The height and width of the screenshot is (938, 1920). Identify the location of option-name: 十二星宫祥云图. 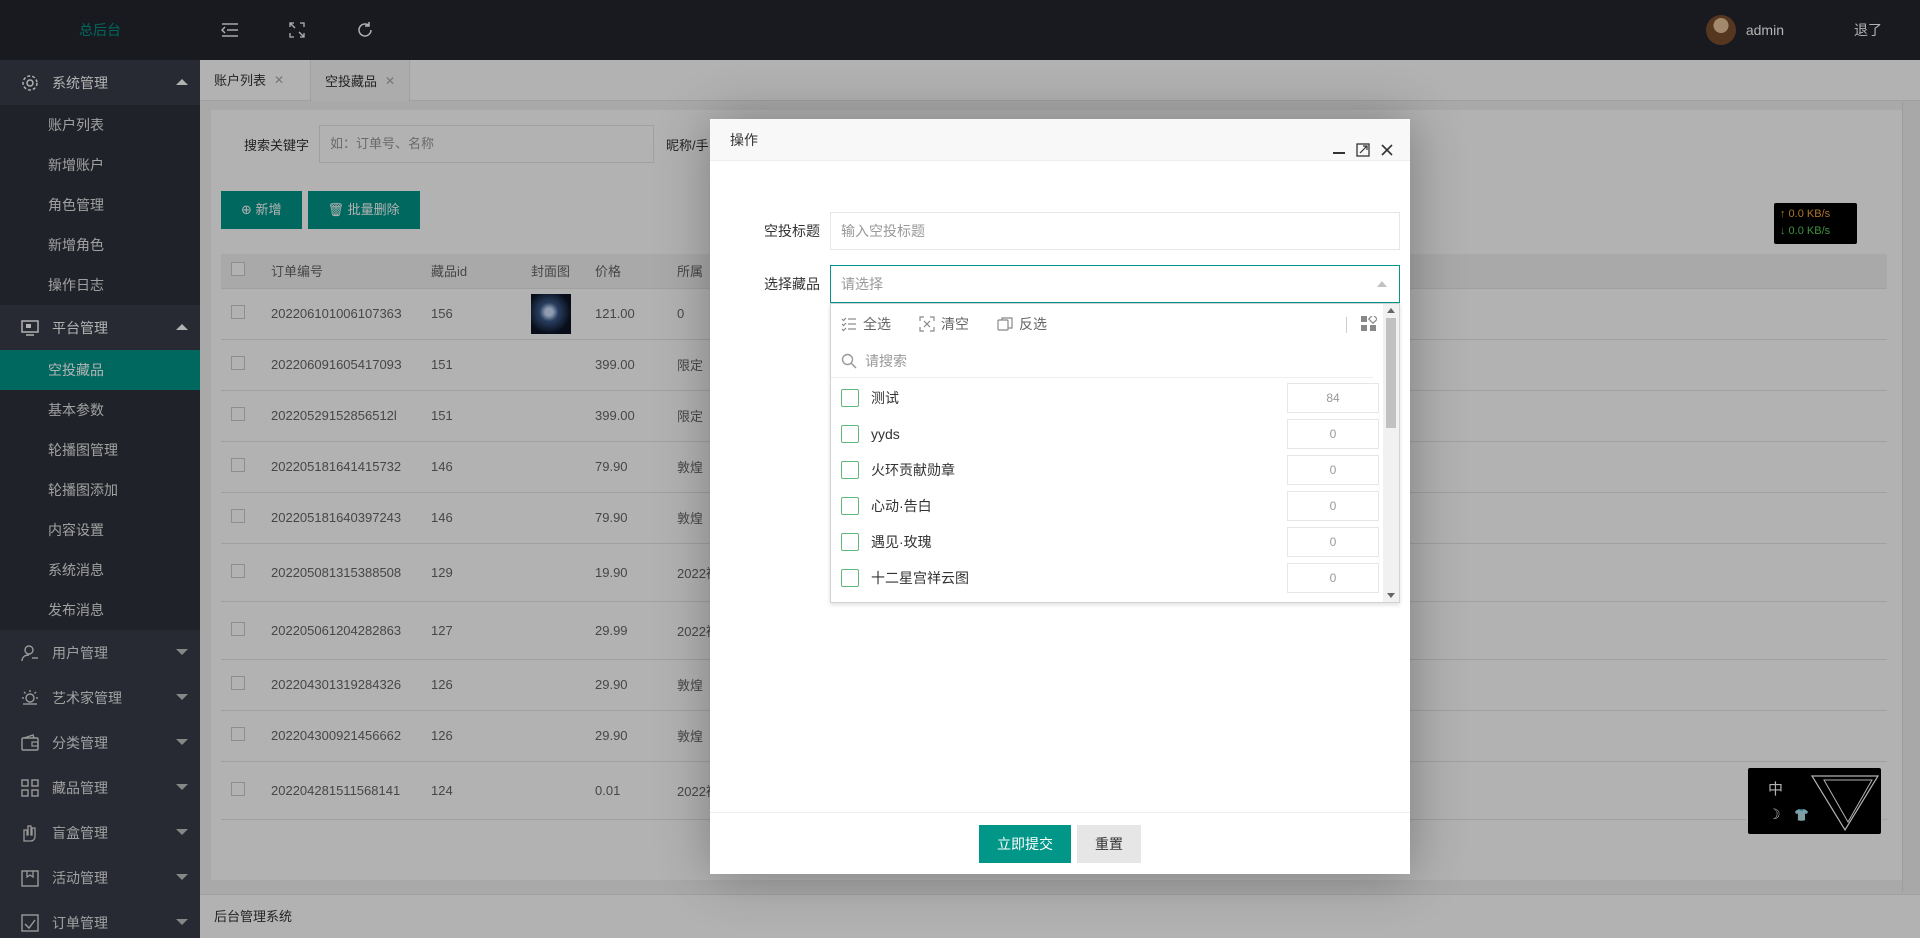
(920, 578).